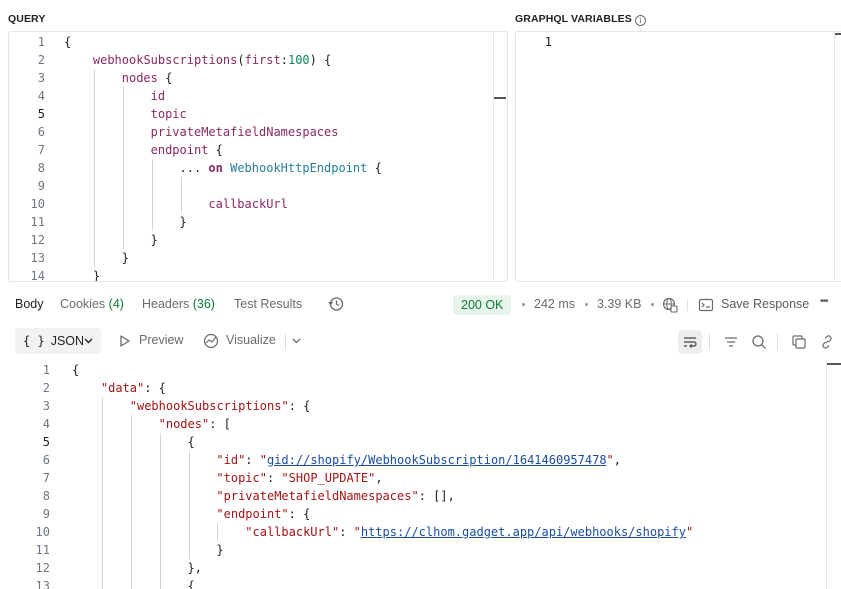 The image size is (841, 589). What do you see at coordinates (824, 301) in the screenshot?
I see `more-options-button: •••` at bounding box center [824, 301].